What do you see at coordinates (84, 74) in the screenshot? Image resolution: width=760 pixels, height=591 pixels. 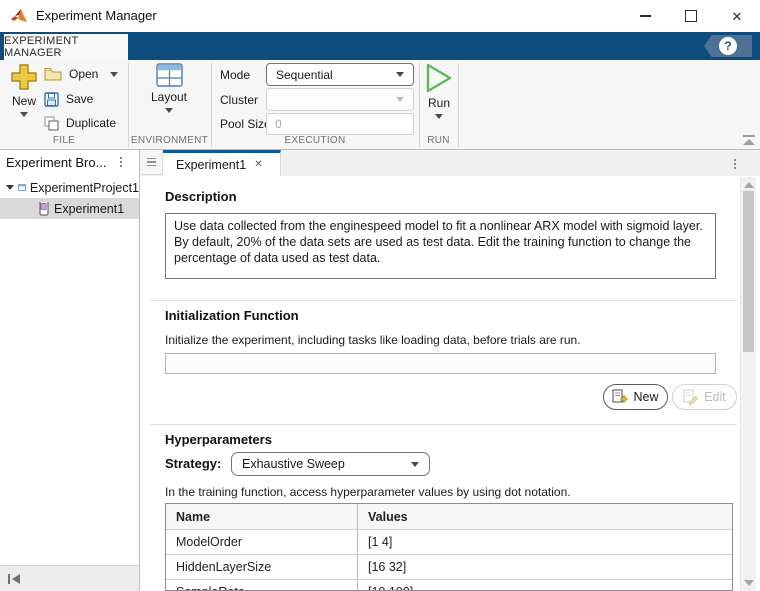 I see `open-label: Open` at bounding box center [84, 74].